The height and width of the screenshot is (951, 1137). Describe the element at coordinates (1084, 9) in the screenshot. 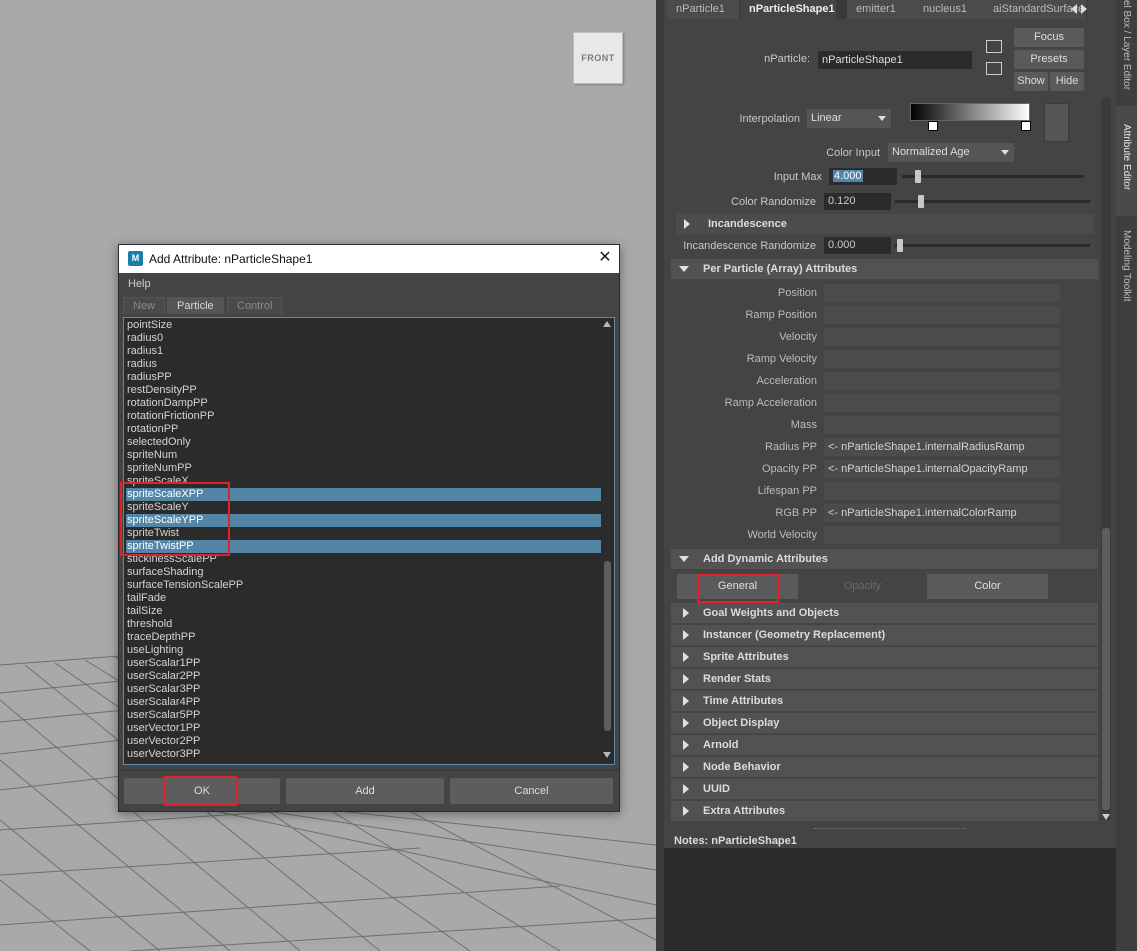

I see `tab-scroll-right-icon` at that location.